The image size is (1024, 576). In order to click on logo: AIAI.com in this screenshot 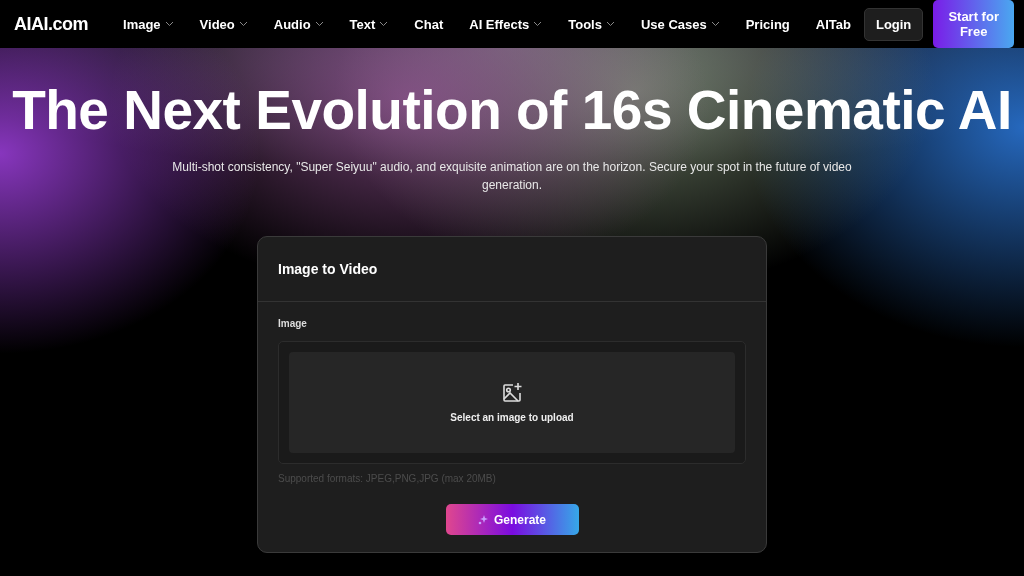, I will do `click(51, 24)`.